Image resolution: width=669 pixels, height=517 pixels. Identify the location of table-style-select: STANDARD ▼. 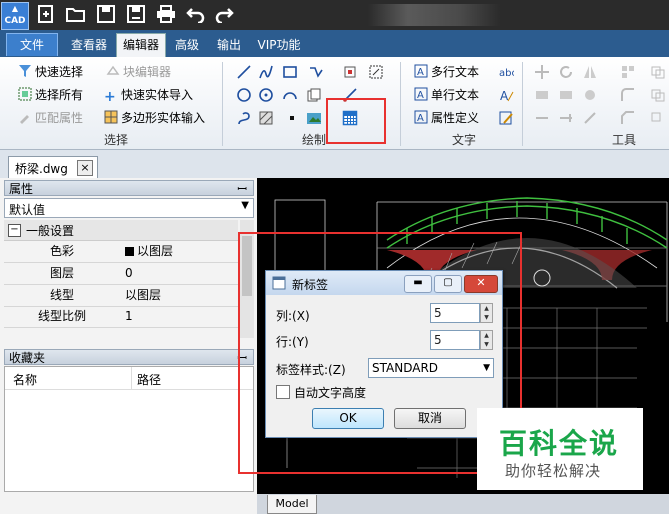
(431, 368).